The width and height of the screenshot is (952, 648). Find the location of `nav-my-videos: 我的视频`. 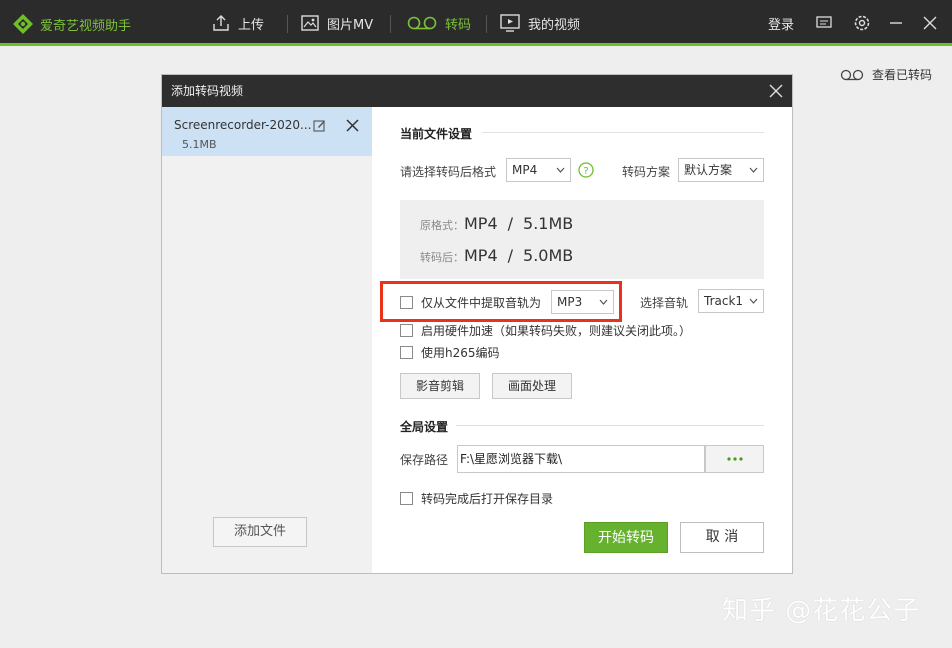

nav-my-videos: 我的视频 is located at coordinates (540, 23).